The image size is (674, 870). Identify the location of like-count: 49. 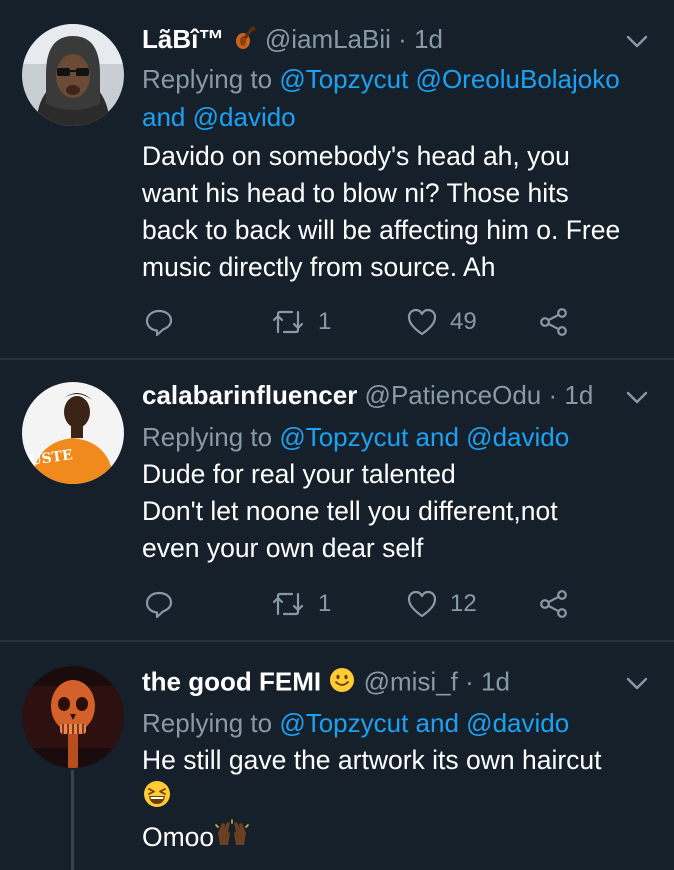
(463, 321).